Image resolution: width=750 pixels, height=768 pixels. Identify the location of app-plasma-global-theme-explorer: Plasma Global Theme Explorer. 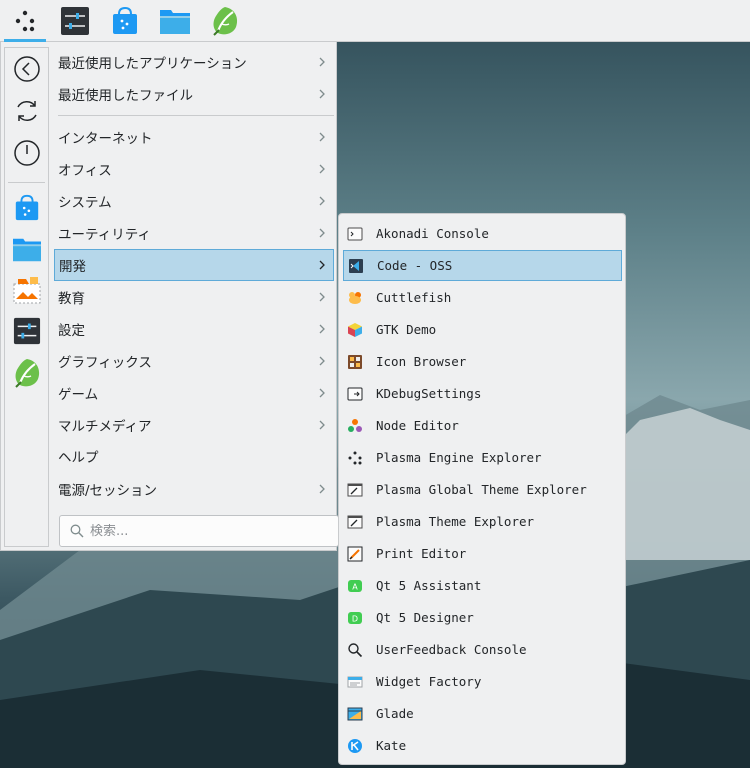
(482, 489).